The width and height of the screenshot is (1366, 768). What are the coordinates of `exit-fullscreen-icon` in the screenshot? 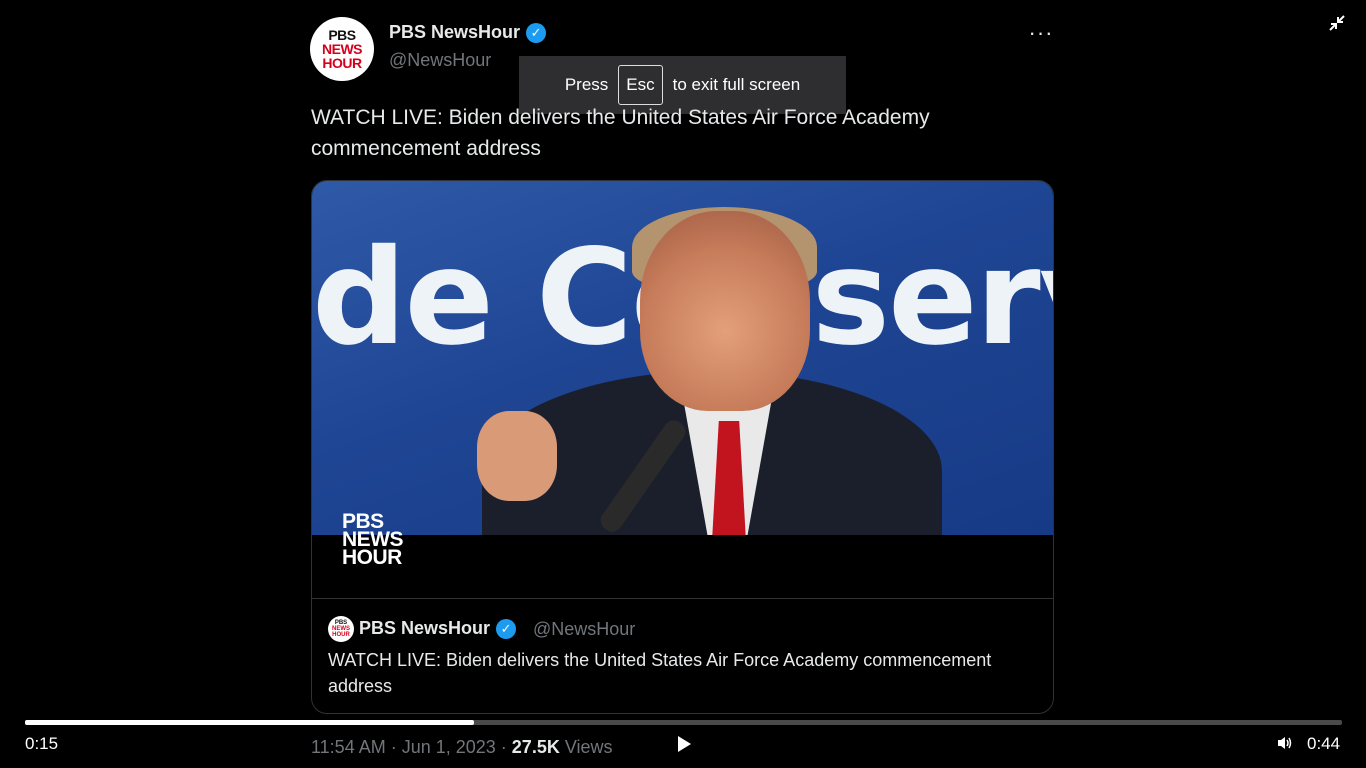 It's located at (1337, 23).